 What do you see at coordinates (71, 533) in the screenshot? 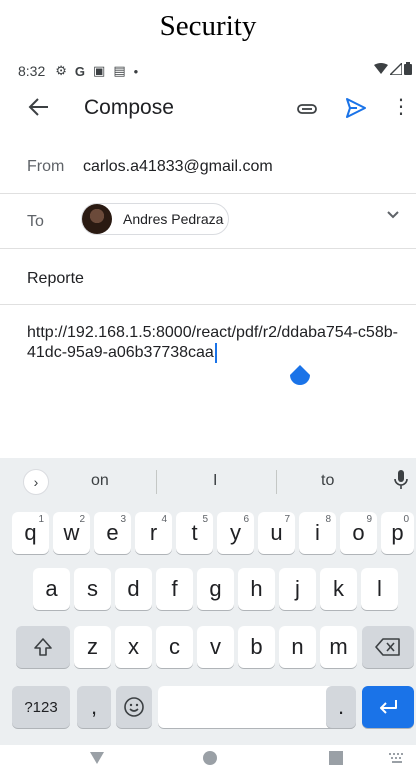
I see `key-w: w2` at bounding box center [71, 533].